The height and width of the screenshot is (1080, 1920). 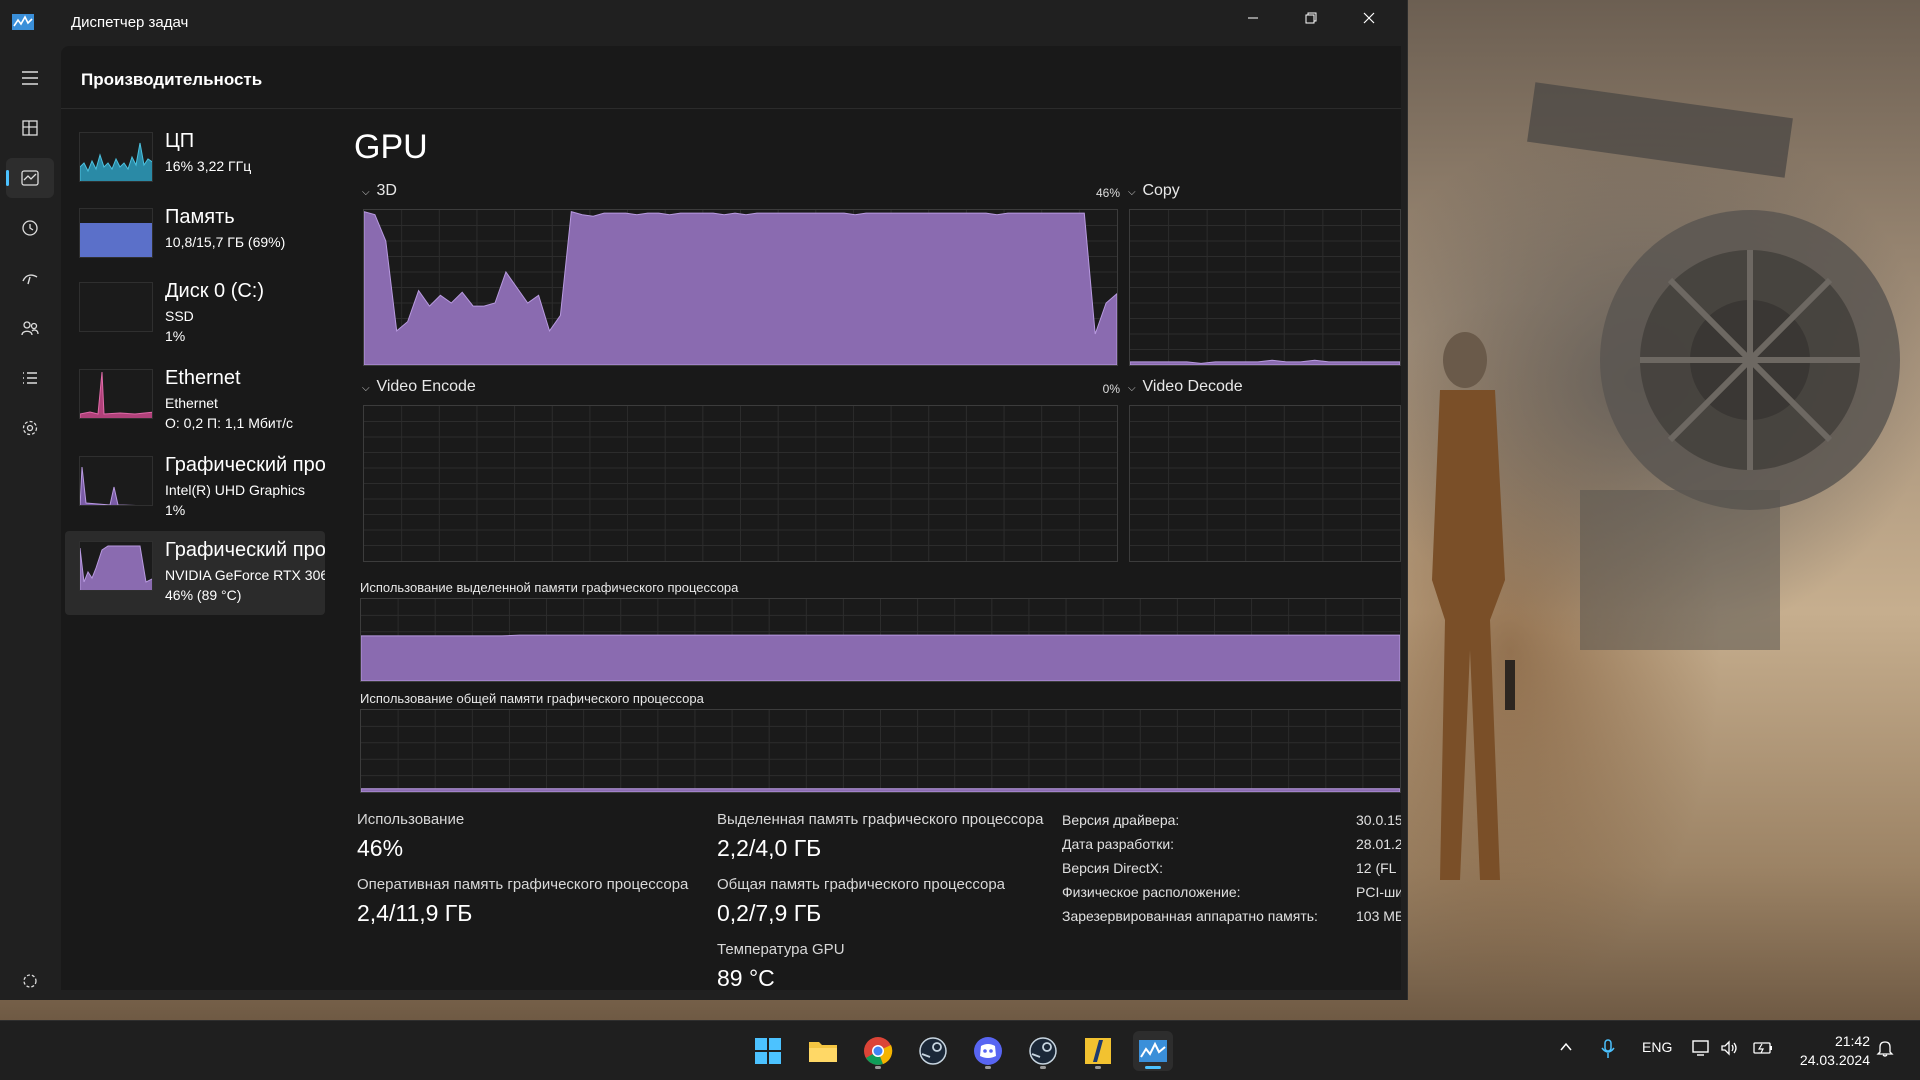 I want to click on nav-app-history, so click(x=30, y=228).